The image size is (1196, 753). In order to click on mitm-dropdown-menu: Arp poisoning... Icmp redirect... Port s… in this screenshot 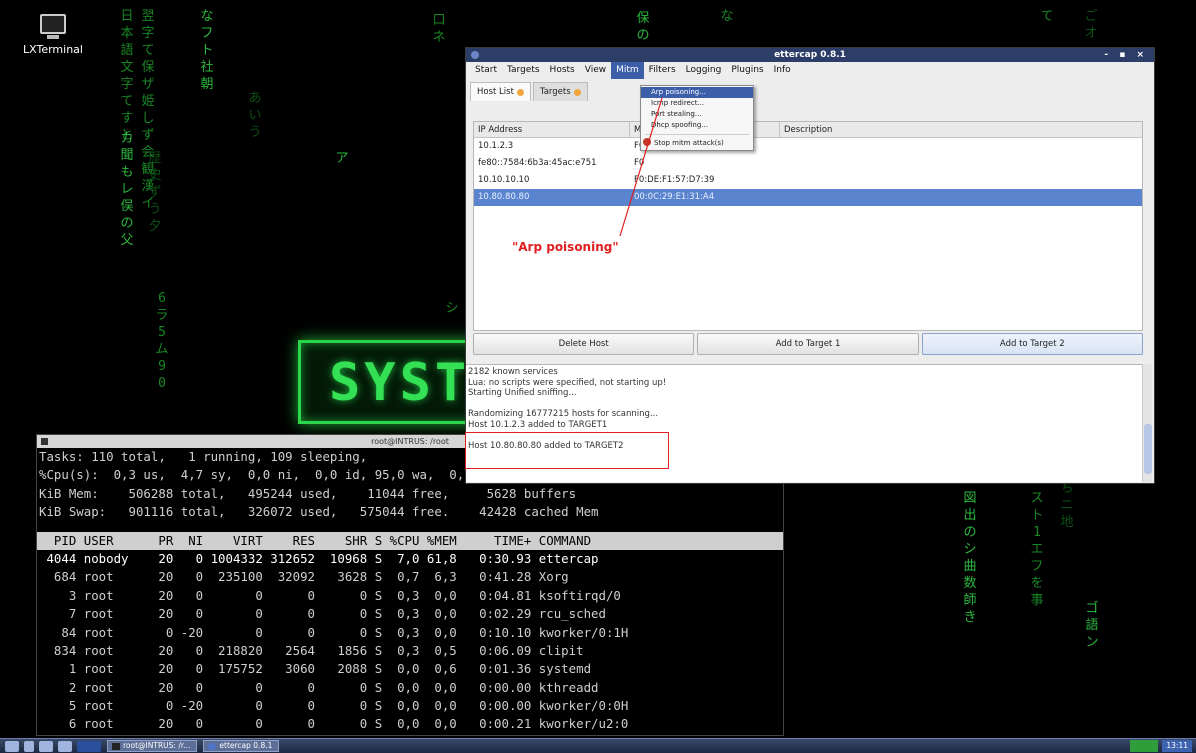, I will do `click(697, 118)`.